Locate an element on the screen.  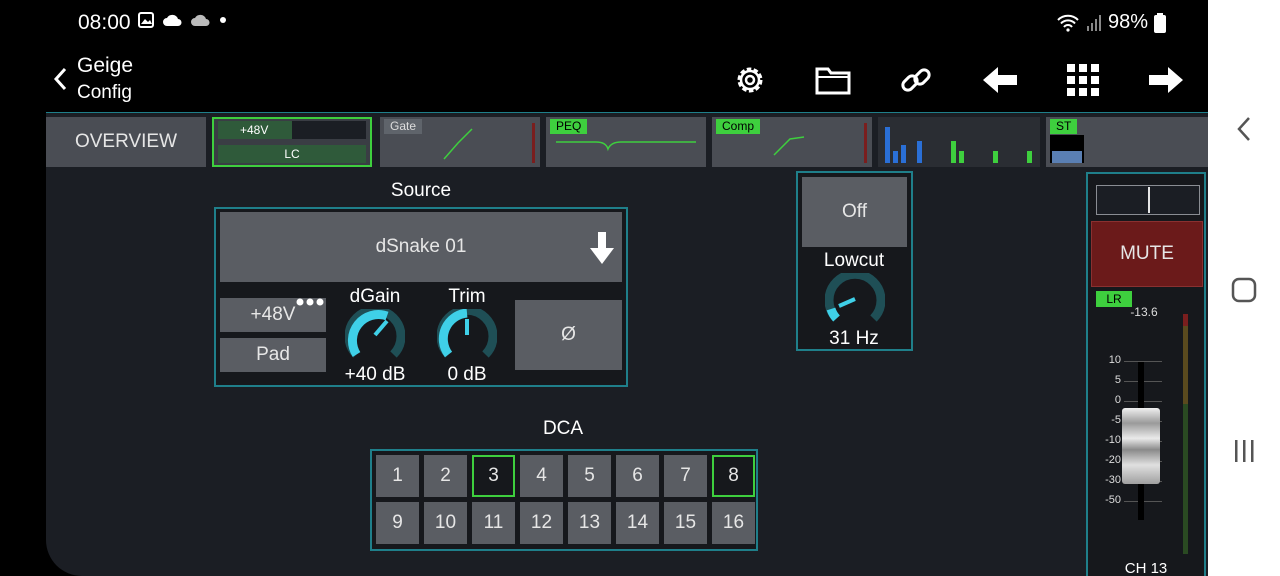
dca-button-3: 3 is located at coordinates (493, 476).